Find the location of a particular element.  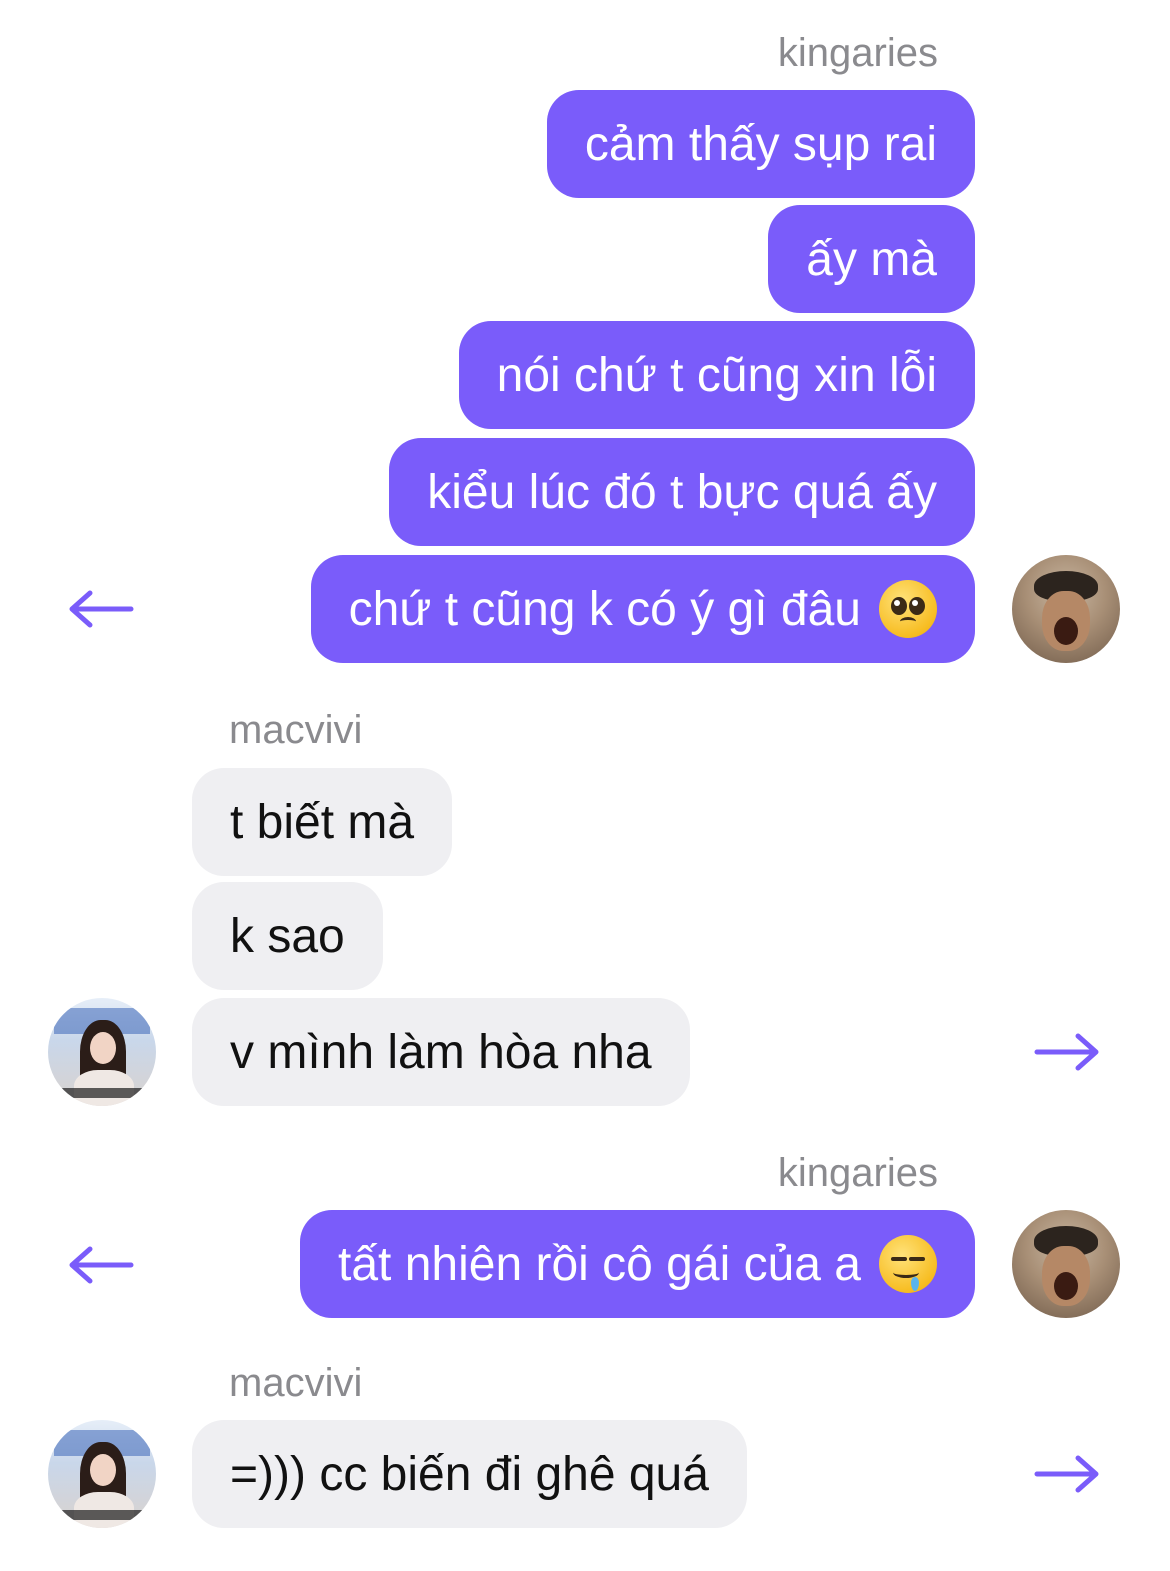

message-bubble-outgoing: kiểu lúc đó t bực quá ấy is located at coordinates (682, 492).